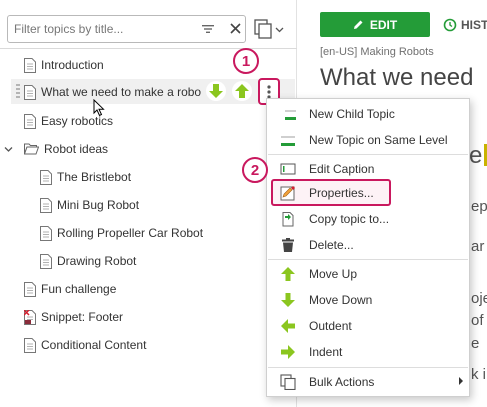 The width and height of the screenshot is (487, 407). I want to click on menu-item-label: New Topic on Same Level, so click(378, 140).